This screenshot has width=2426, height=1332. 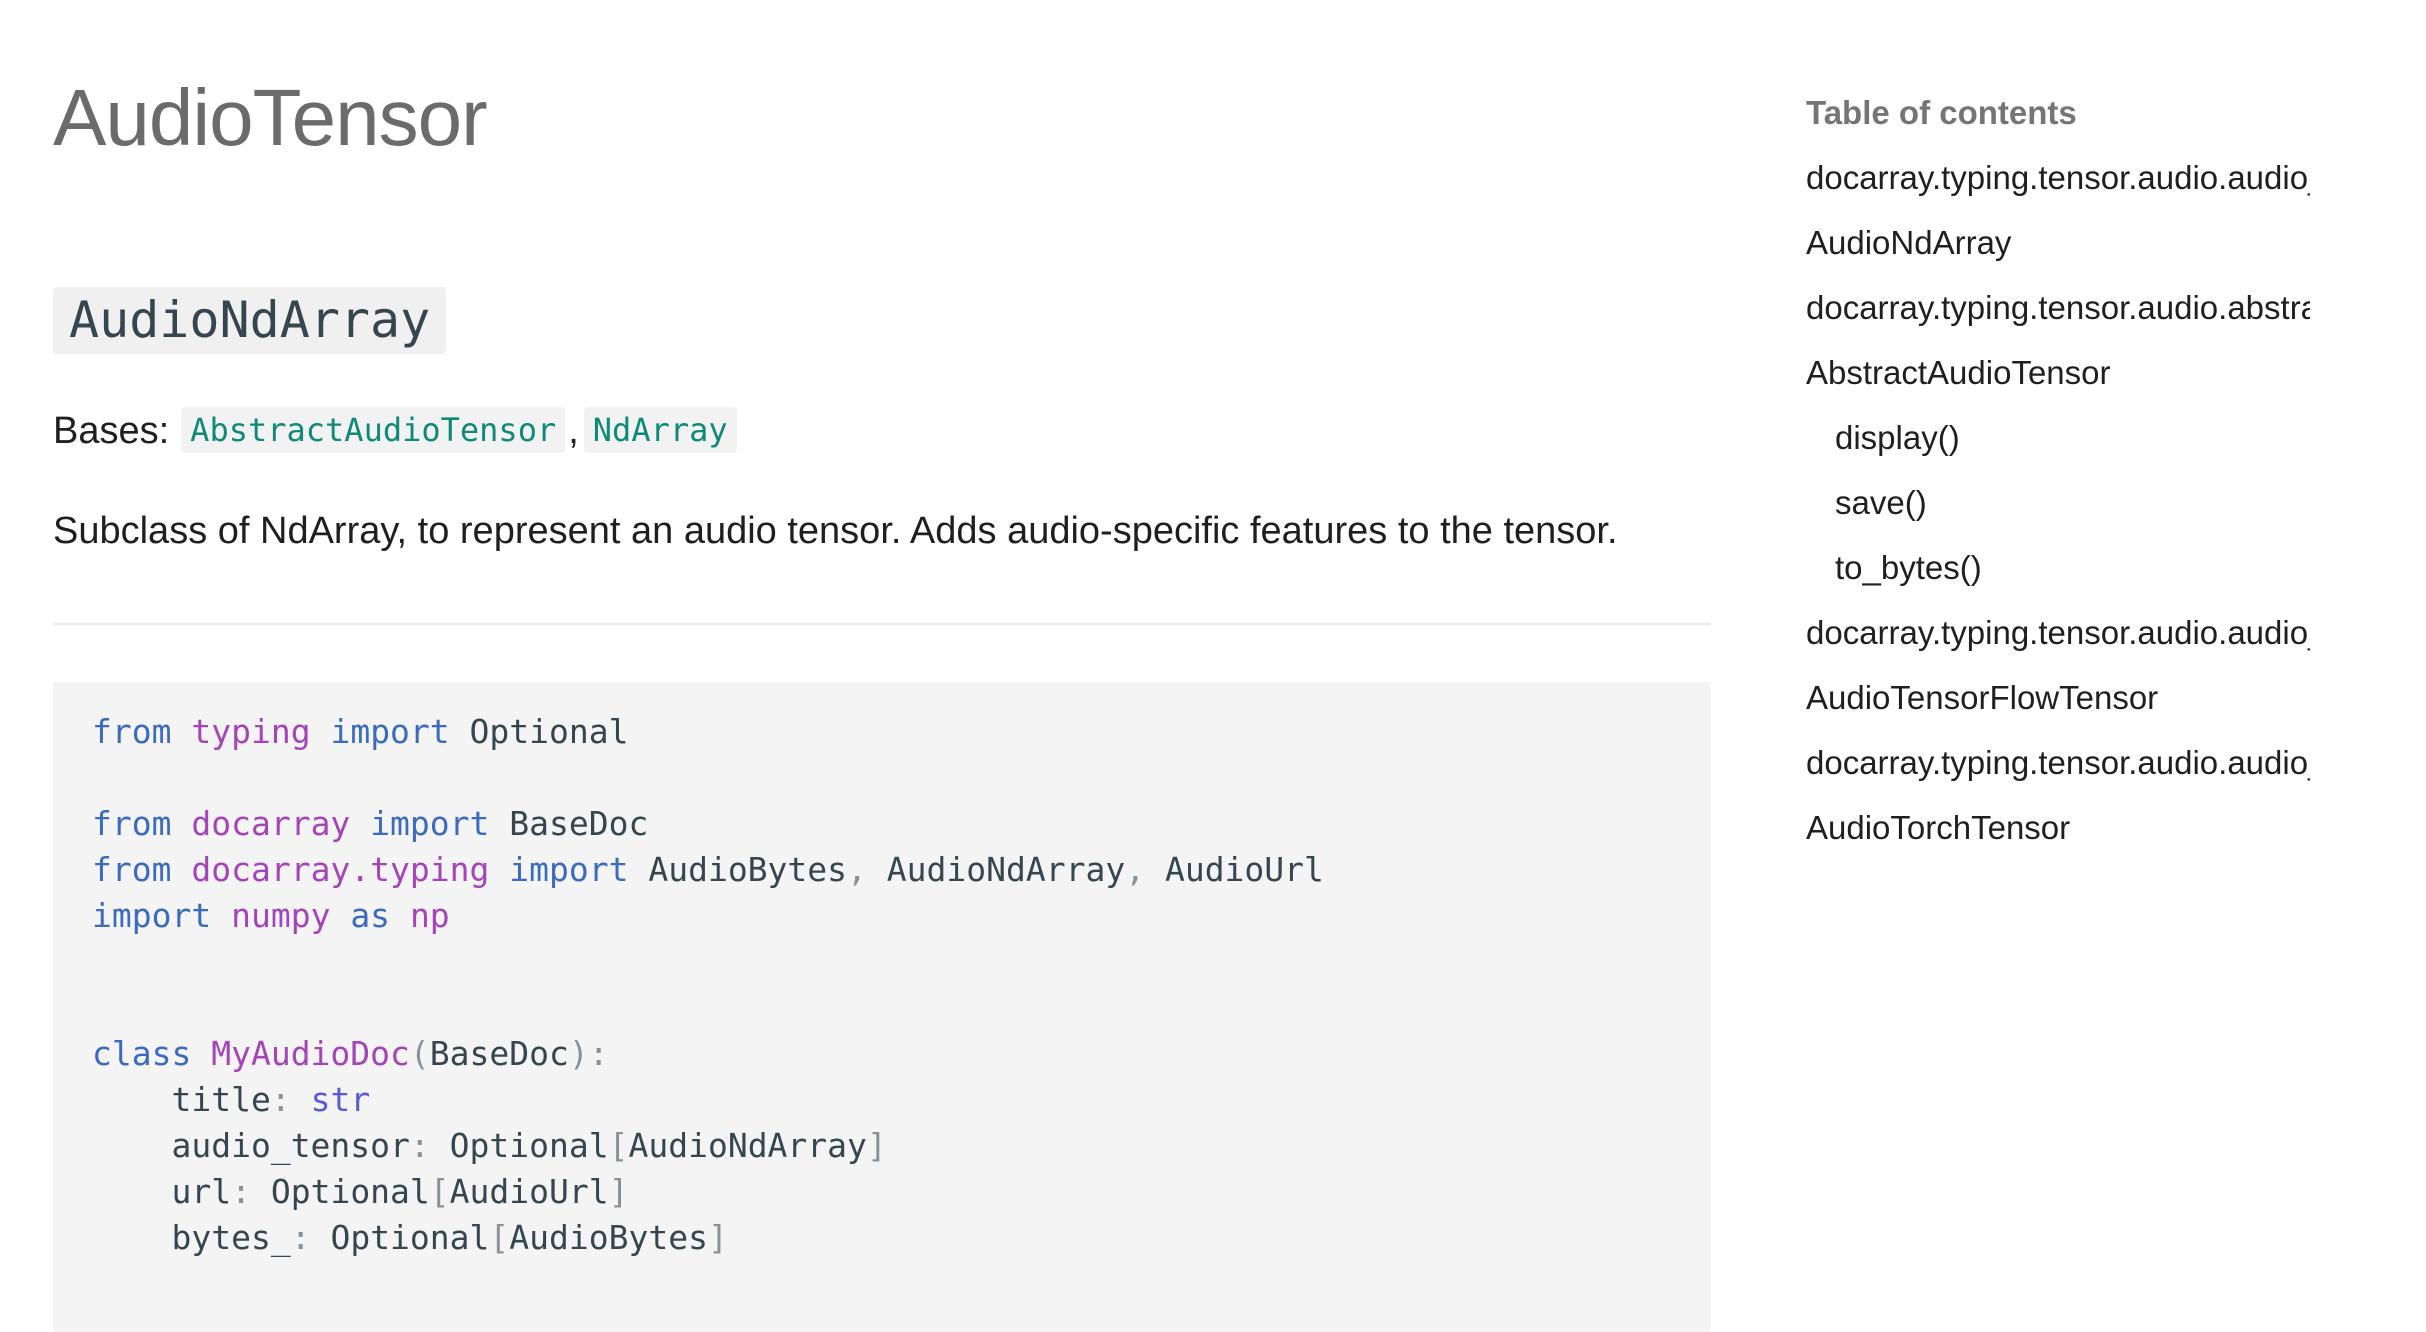 What do you see at coordinates (449, 1237) in the screenshot?
I see `code-line: bytes_: Optional[AudioBytes]` at bounding box center [449, 1237].